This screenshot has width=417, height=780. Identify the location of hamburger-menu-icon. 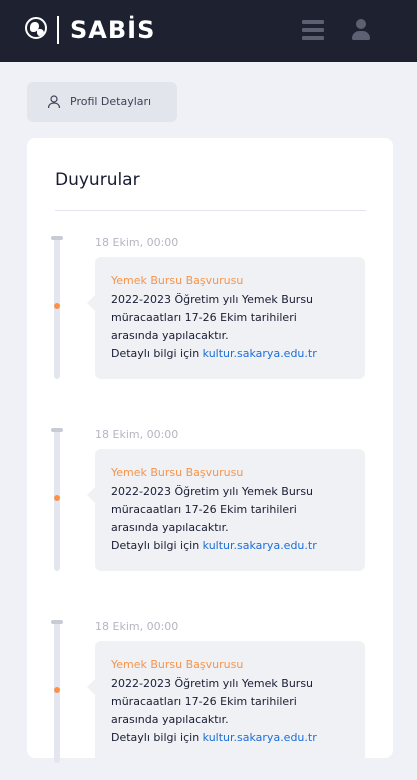
(313, 30).